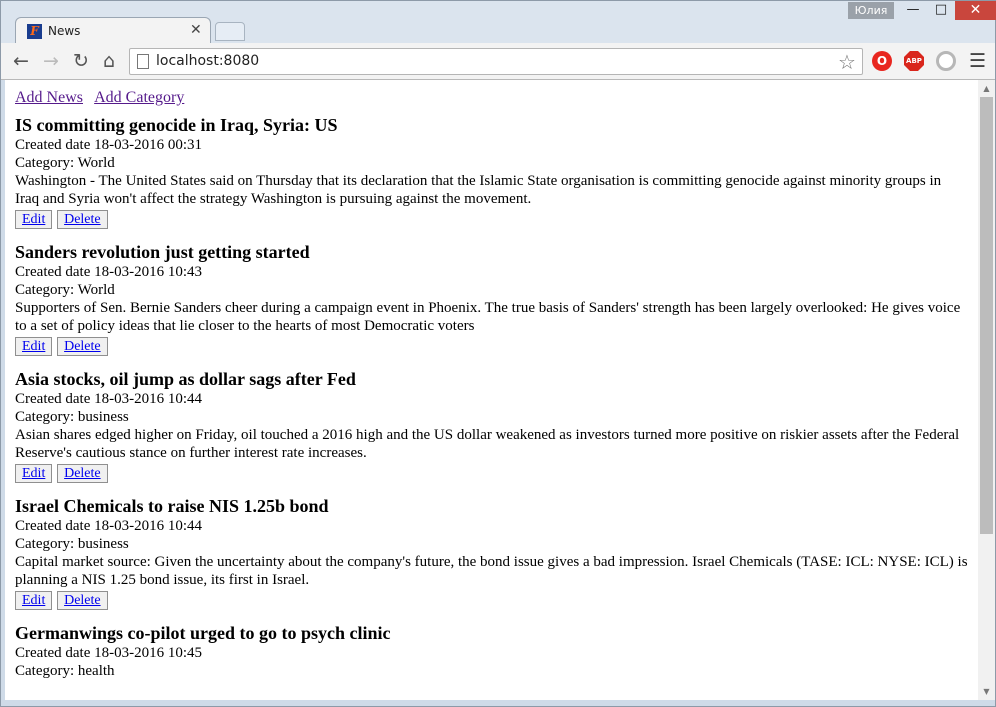 The width and height of the screenshot is (996, 707). I want to click on article-created-date: Created date 18-03-2016 00:31, so click(109, 145).